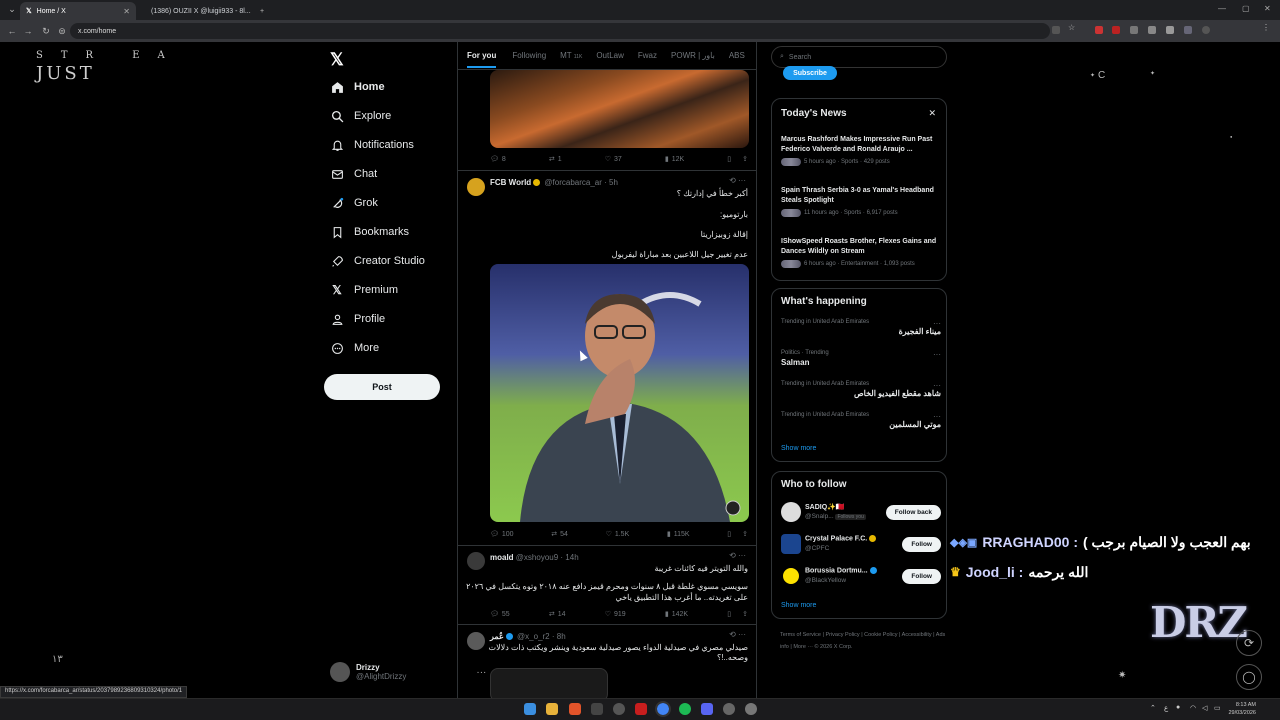 Image resolution: width=1280 pixels, height=720 pixels. What do you see at coordinates (1193, 708) in the screenshot?
I see `wifi-icon: ◠` at bounding box center [1193, 708].